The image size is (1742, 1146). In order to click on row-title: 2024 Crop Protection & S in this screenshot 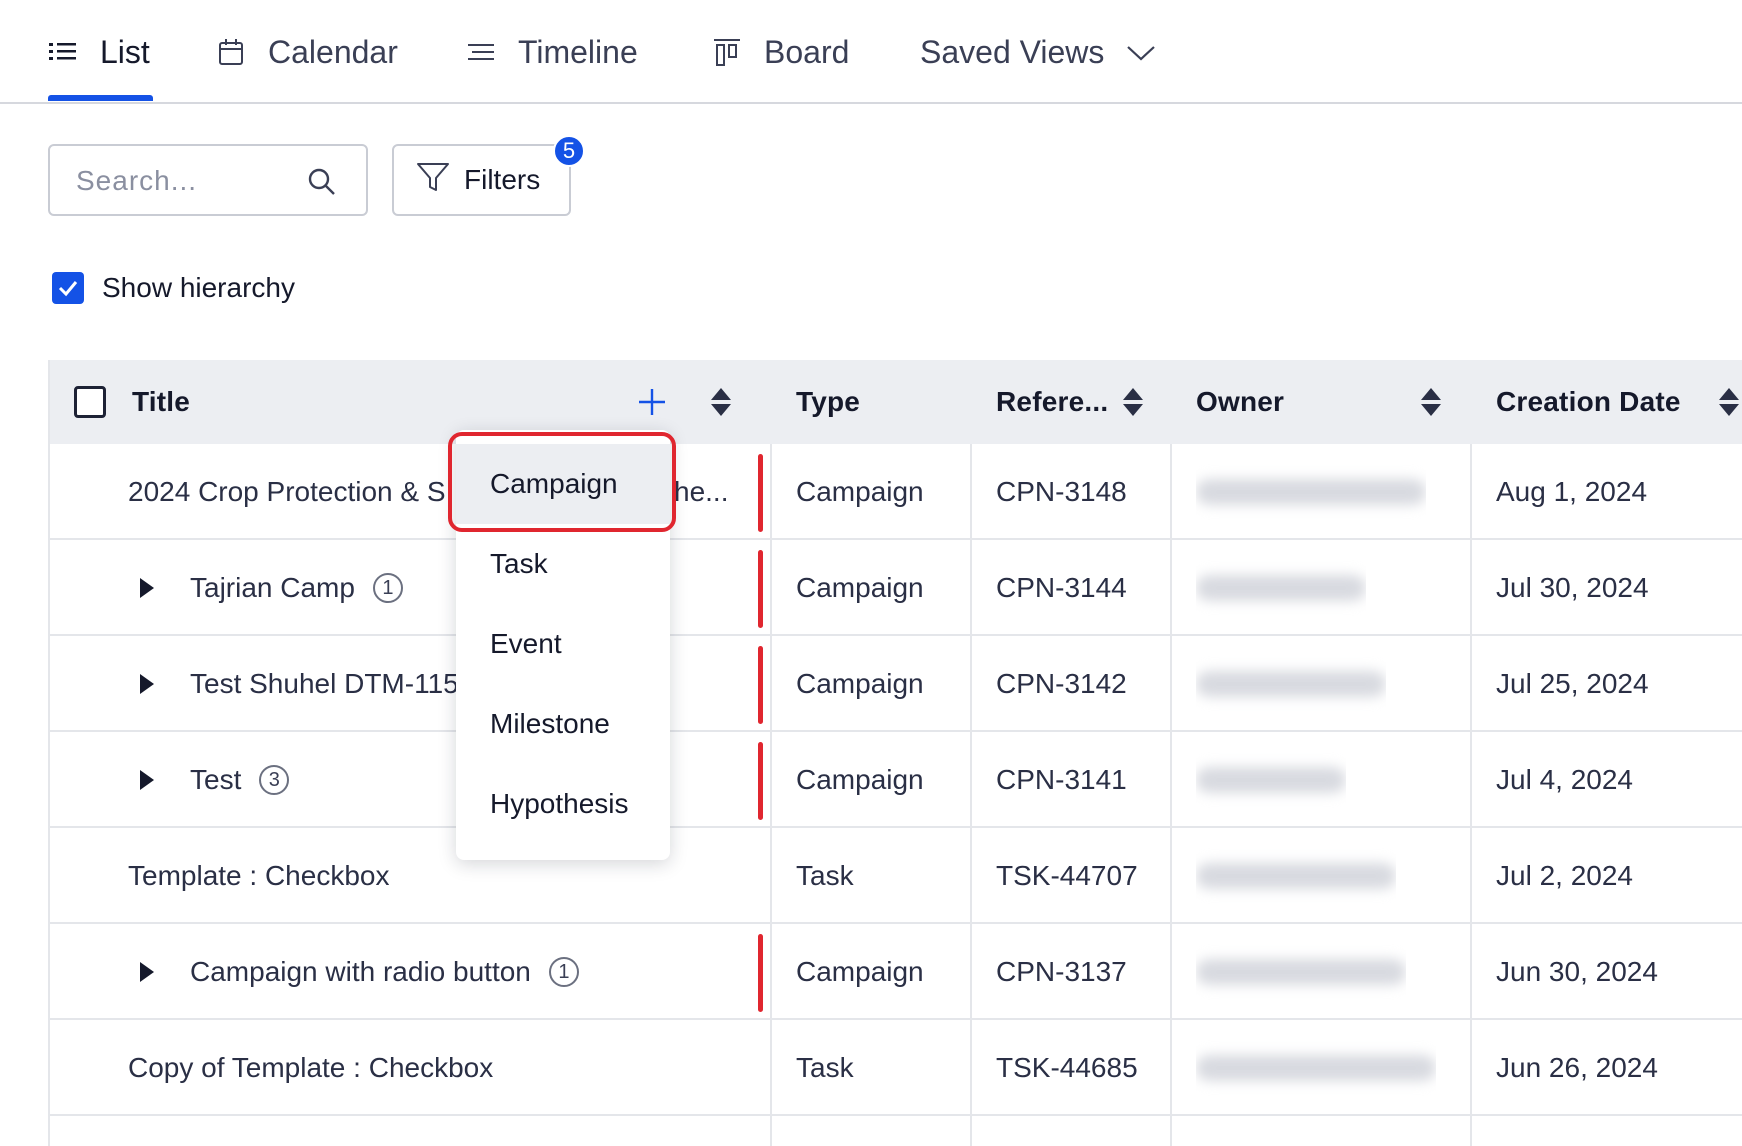, I will do `click(287, 492)`.